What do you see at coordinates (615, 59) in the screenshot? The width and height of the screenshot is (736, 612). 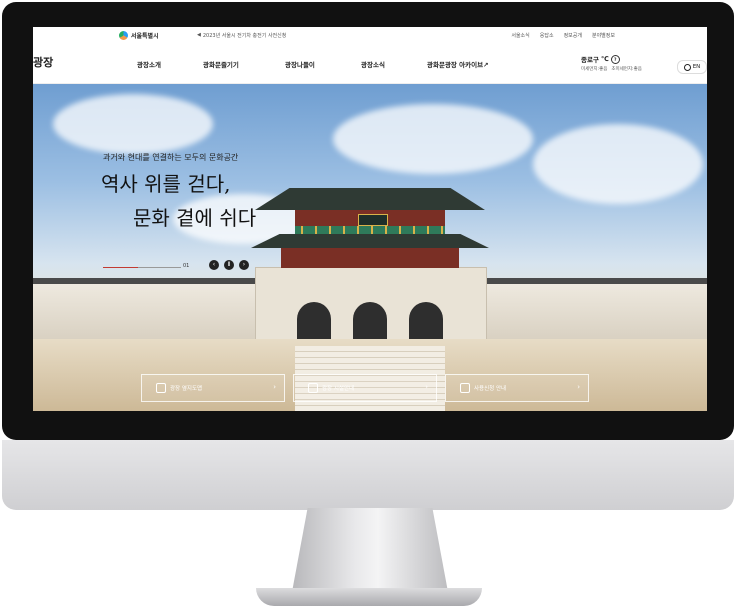 I see `weather-icon: ?` at bounding box center [615, 59].